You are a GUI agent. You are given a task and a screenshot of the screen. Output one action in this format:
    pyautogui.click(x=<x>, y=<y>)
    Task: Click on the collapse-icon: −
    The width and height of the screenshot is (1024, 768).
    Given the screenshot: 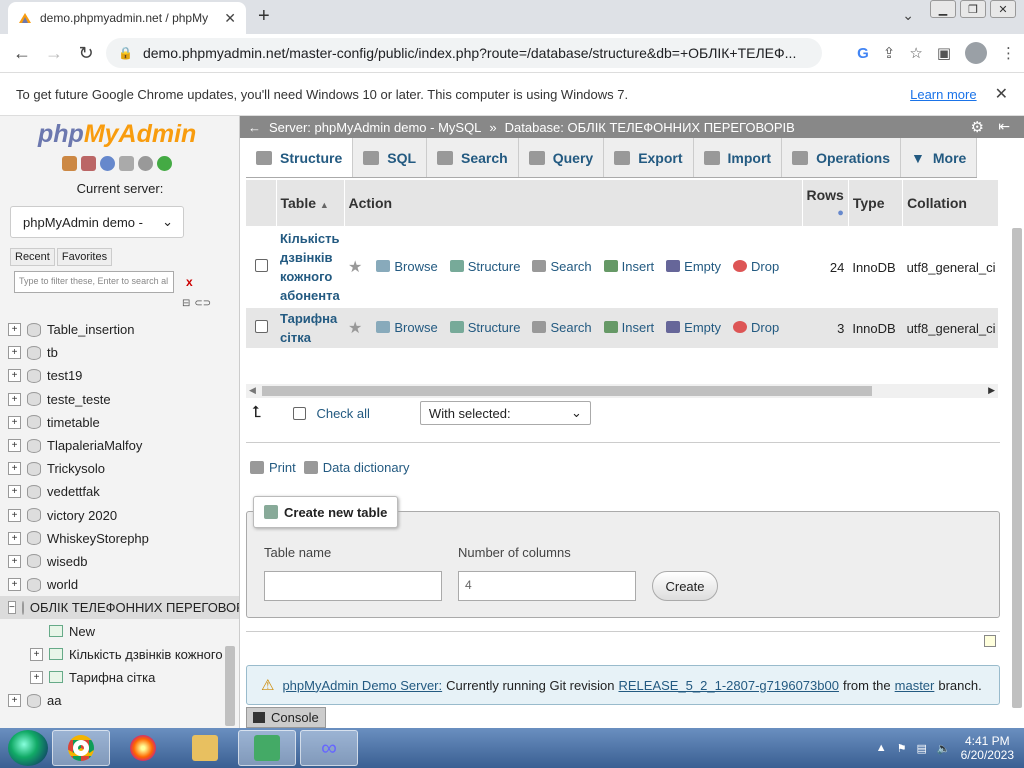 What is the action you would take?
    pyautogui.click(x=12, y=608)
    